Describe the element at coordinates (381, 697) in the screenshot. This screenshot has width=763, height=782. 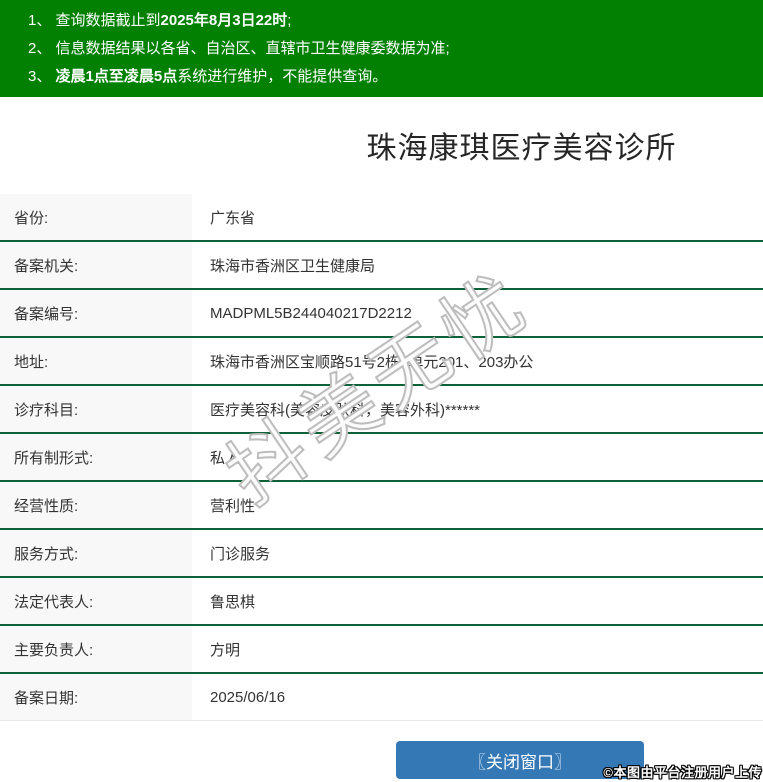
I see `record-row: 备案日期: 2025/06/16` at that location.